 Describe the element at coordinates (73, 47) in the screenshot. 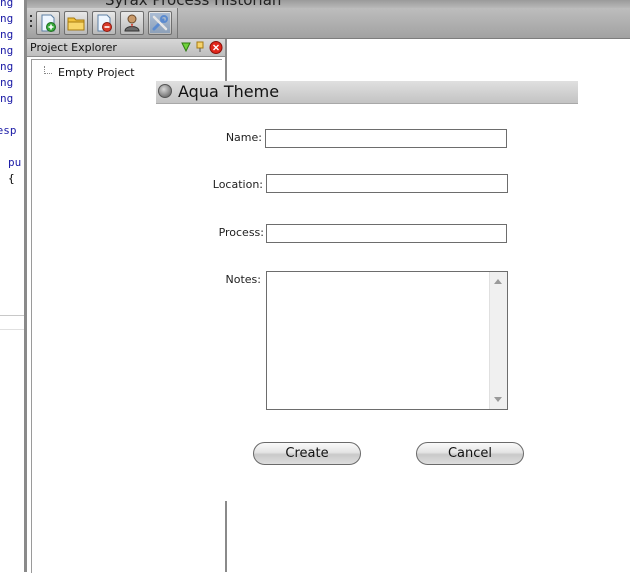

I see `project-explorer-title: Project Explorer` at that location.